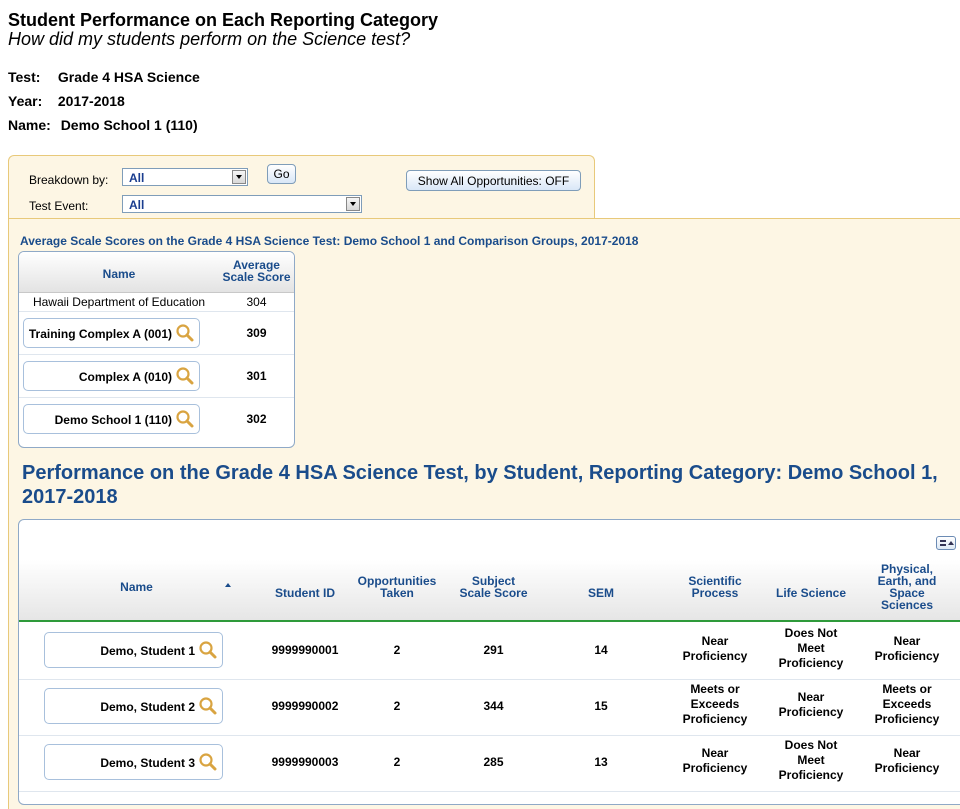 This screenshot has height=809, width=960. Describe the element at coordinates (305, 593) in the screenshot. I see `col-header-student-id: Student ID` at that location.